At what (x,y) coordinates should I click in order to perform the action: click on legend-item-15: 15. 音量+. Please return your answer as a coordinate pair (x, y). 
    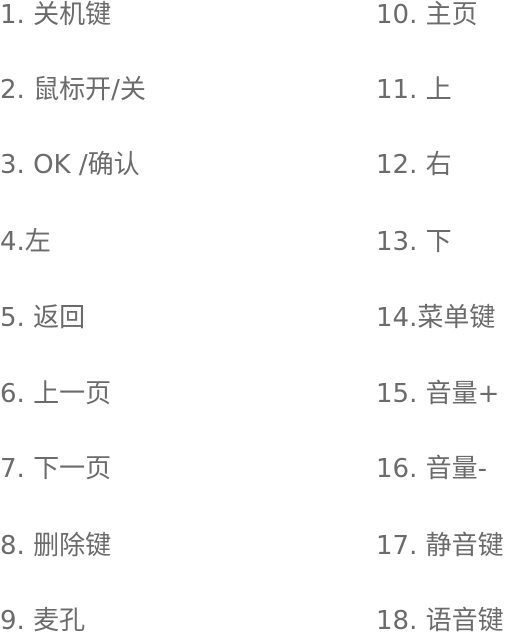
    Looking at the image, I should click on (438, 394).